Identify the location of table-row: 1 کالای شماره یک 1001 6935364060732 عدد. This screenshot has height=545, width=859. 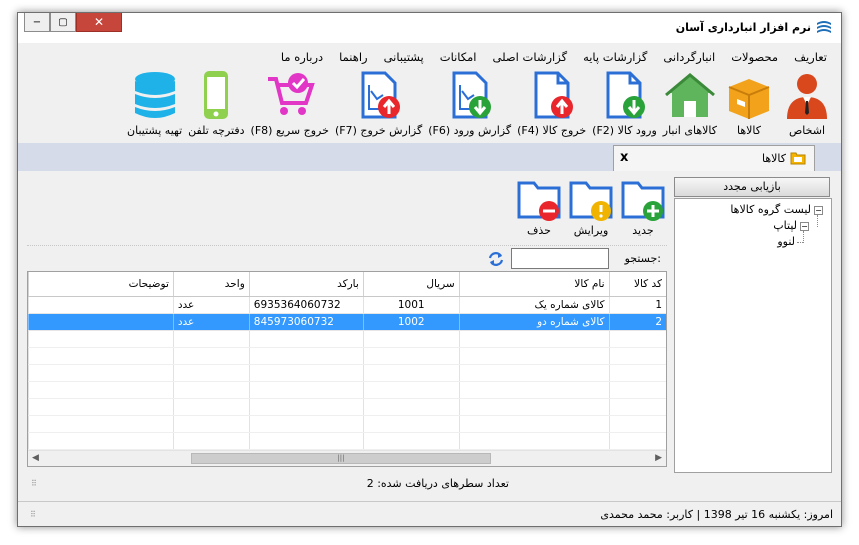
(347, 305).